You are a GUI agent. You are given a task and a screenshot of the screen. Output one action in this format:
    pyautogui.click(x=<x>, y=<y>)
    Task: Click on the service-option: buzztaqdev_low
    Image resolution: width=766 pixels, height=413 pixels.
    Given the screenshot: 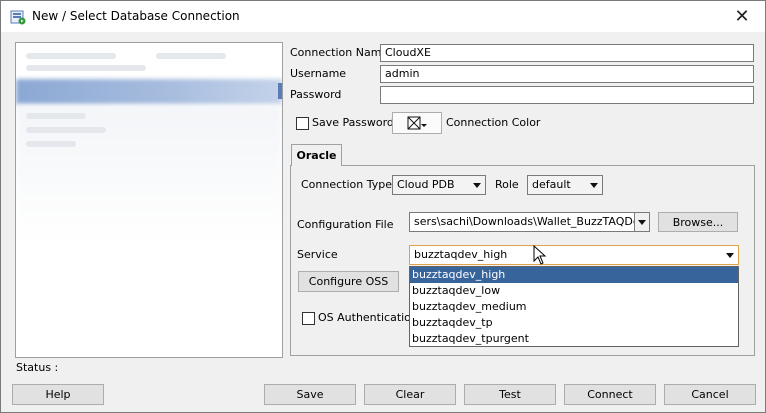 What is the action you would take?
    pyautogui.click(x=574, y=291)
    